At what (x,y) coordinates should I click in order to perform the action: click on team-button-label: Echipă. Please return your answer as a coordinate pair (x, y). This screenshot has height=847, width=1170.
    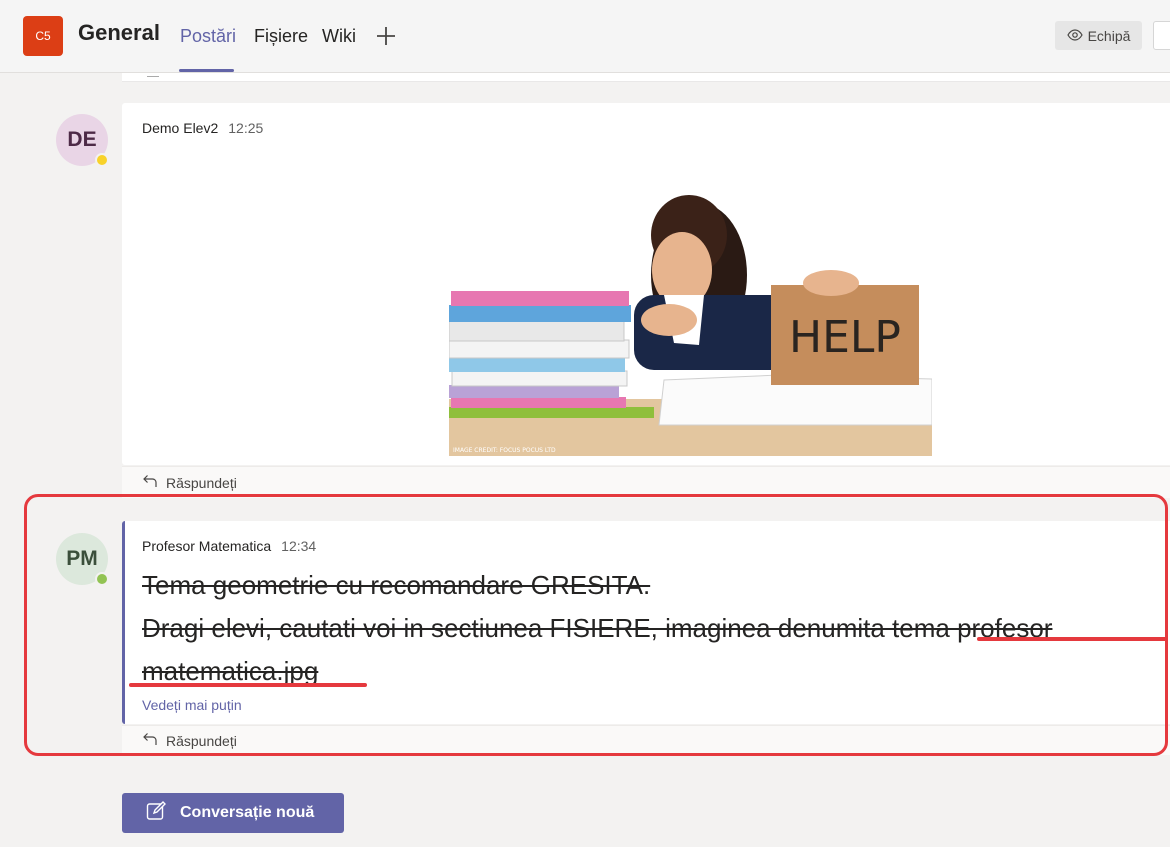
    Looking at the image, I should click on (1109, 35).